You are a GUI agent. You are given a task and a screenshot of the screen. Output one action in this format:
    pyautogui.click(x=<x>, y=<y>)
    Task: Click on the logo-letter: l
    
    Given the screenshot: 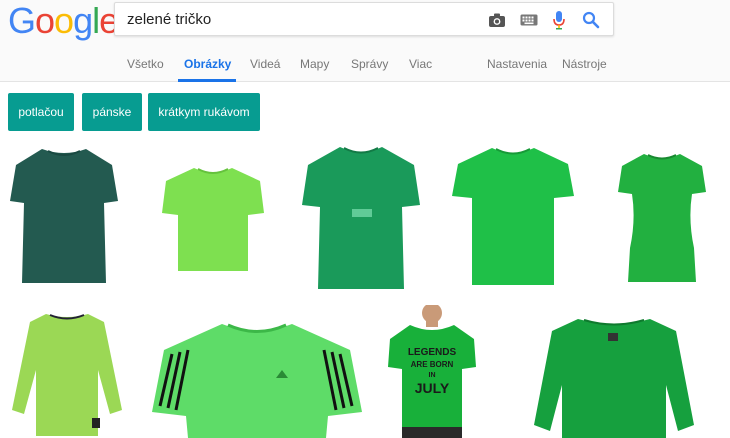 What is the action you would take?
    pyautogui.click(x=96, y=20)
    